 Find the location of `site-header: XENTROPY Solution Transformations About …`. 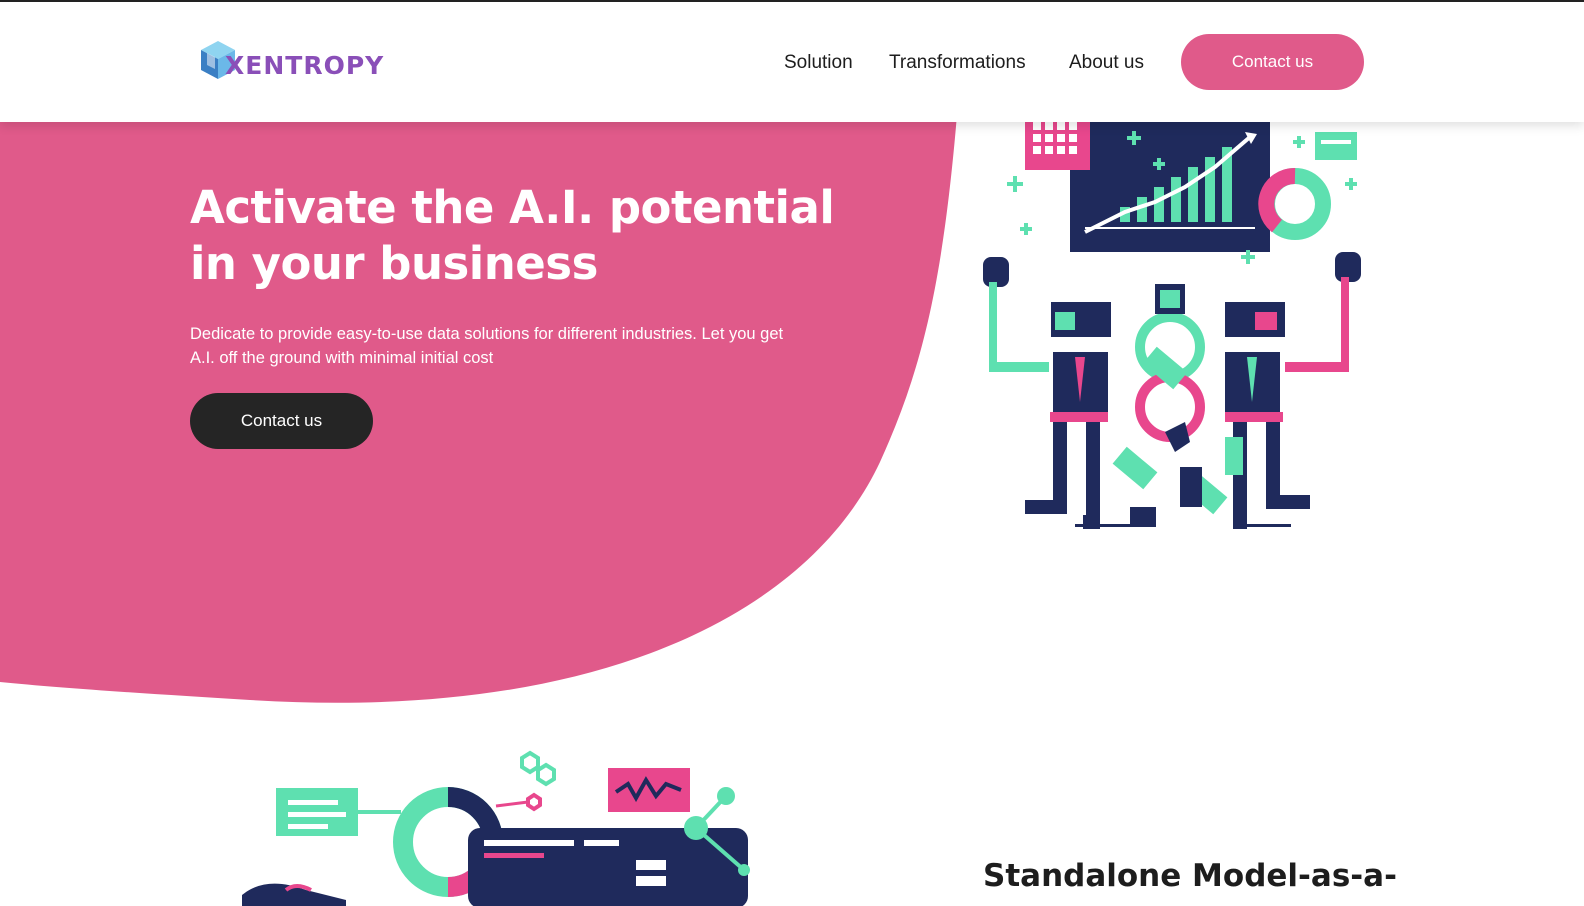

site-header: XENTROPY Solution Transformations About … is located at coordinates (792, 62).